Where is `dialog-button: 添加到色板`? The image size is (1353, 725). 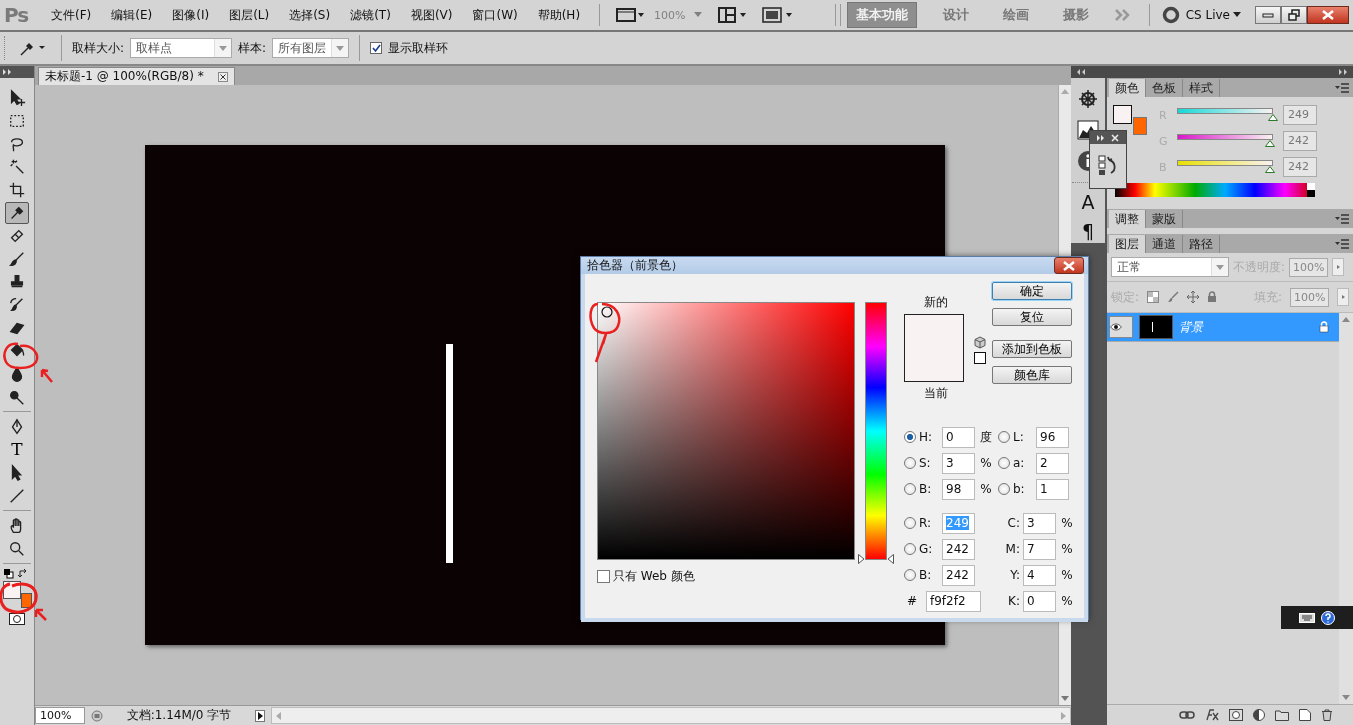
dialog-button: 添加到色板 is located at coordinates (1032, 349).